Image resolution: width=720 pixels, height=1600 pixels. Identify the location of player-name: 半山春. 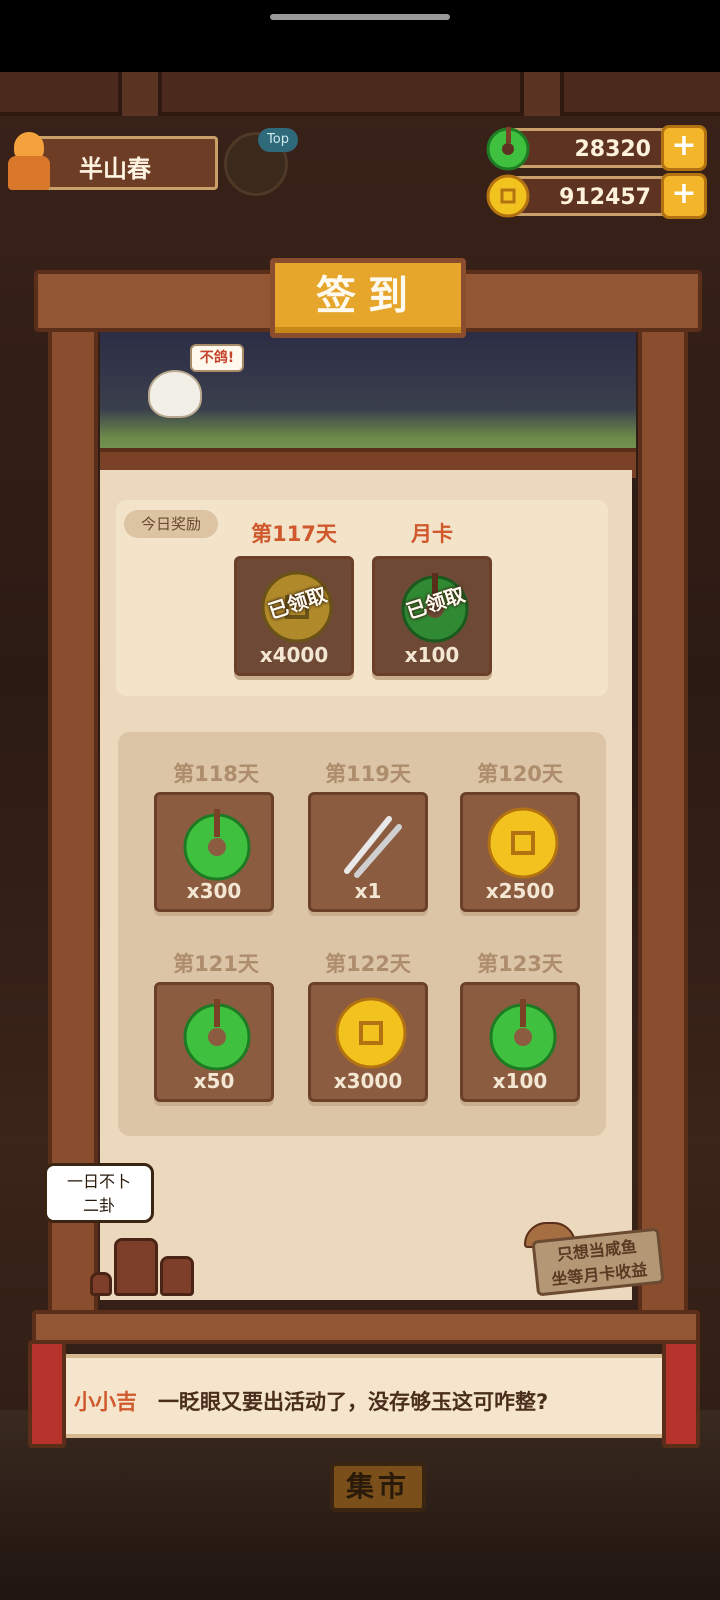
(115, 169).